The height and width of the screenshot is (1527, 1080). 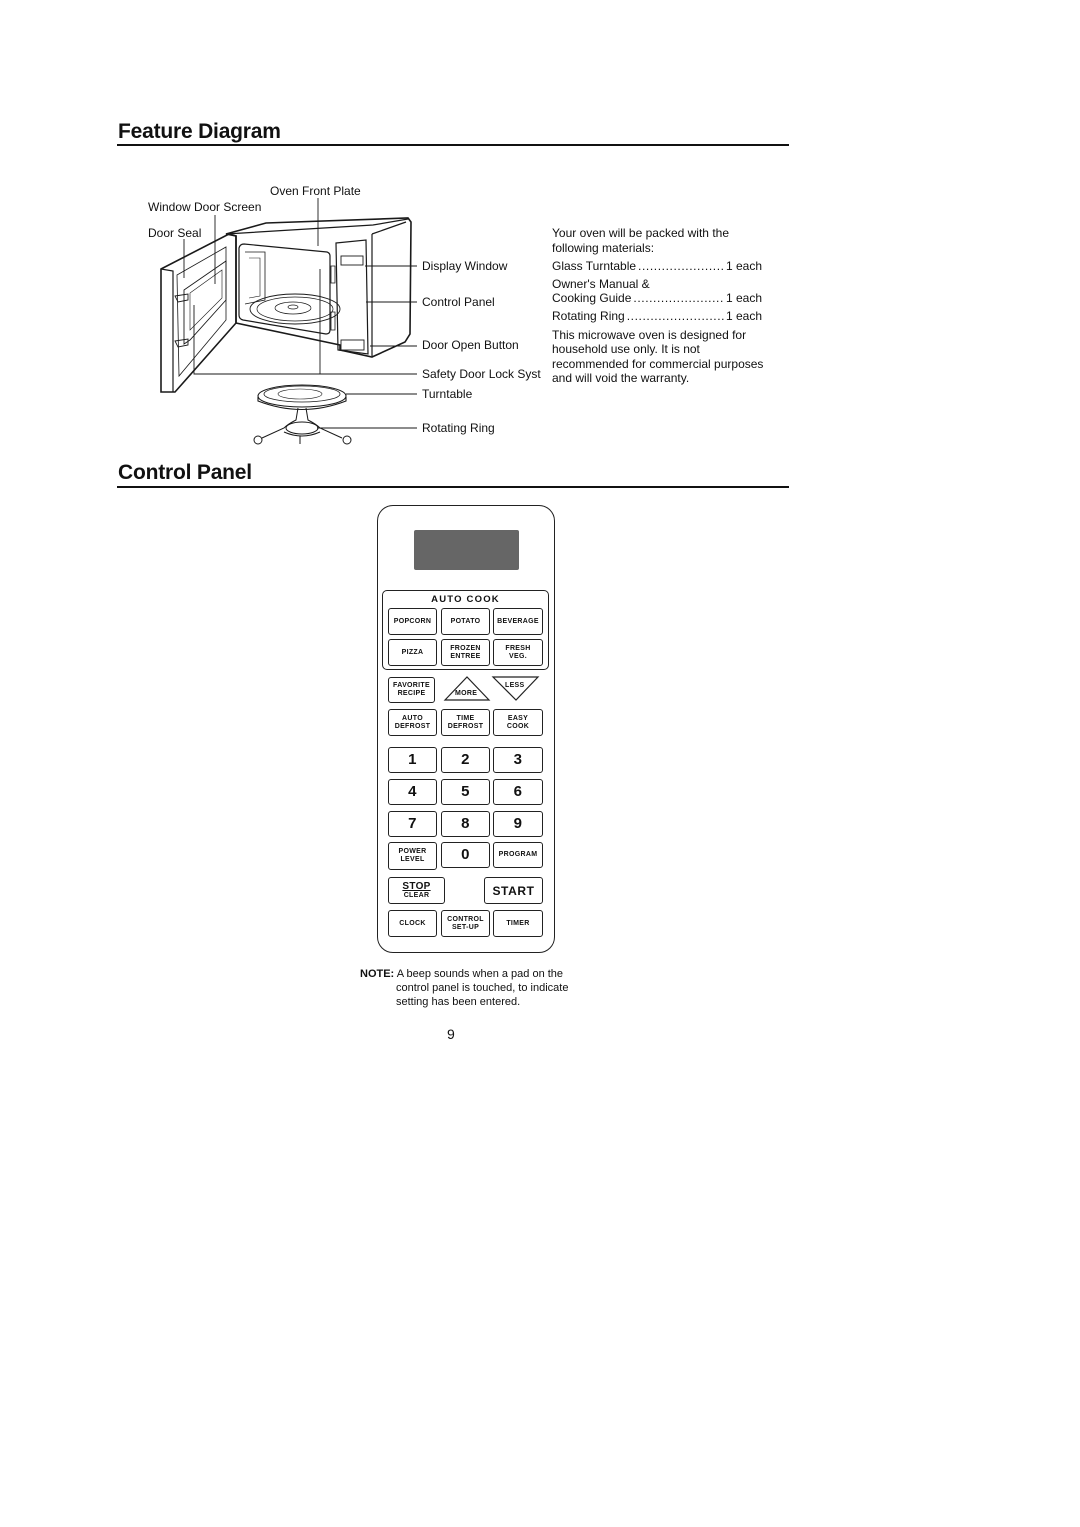 I want to click on digit-0-button: 0, so click(x=465, y=855).